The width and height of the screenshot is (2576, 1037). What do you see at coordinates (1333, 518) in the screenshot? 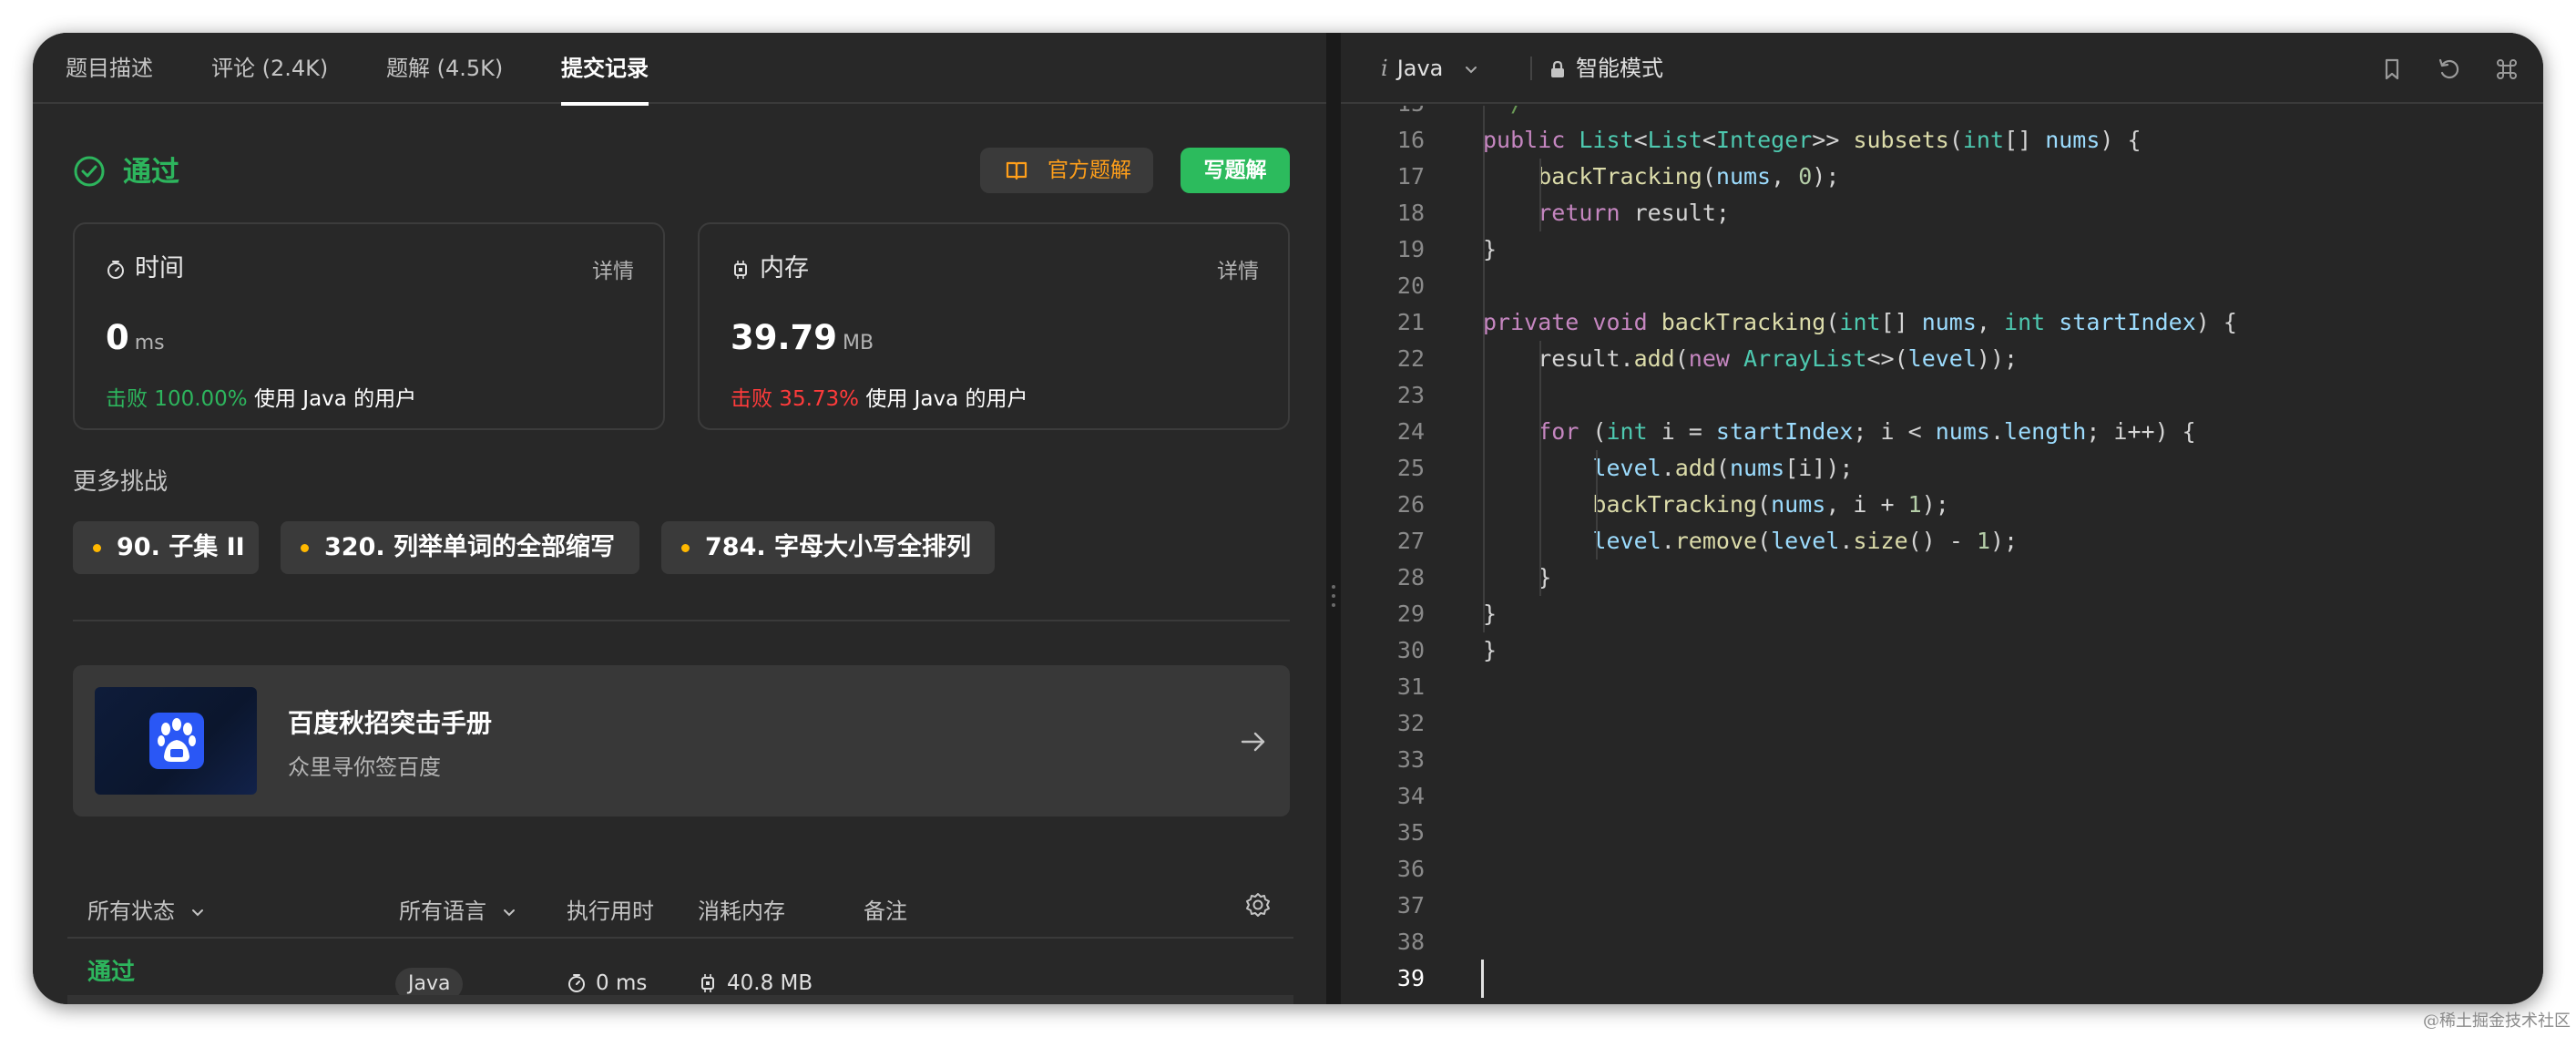
I see `panel-resize-handle` at bounding box center [1333, 518].